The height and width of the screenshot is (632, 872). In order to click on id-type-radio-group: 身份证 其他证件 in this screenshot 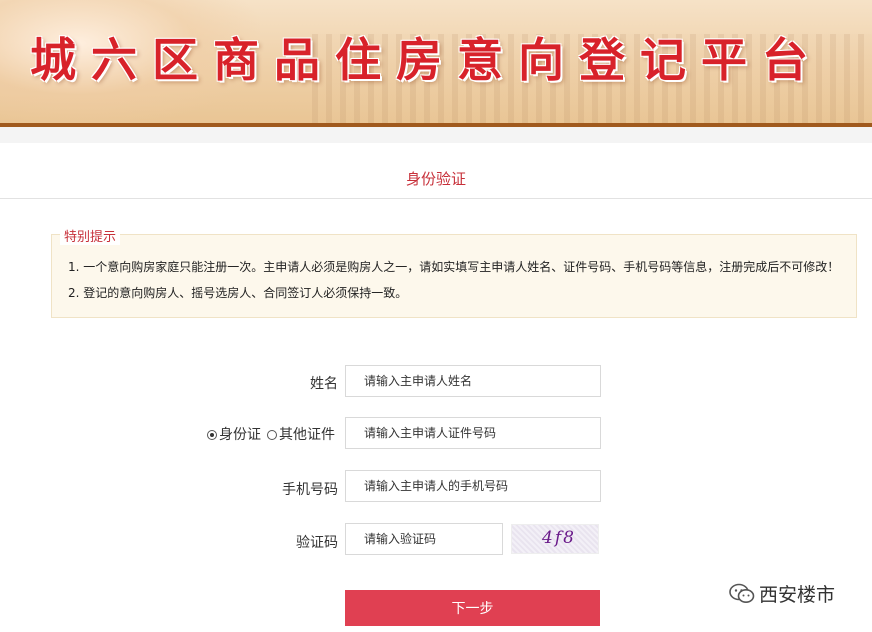, I will do `click(274, 434)`.